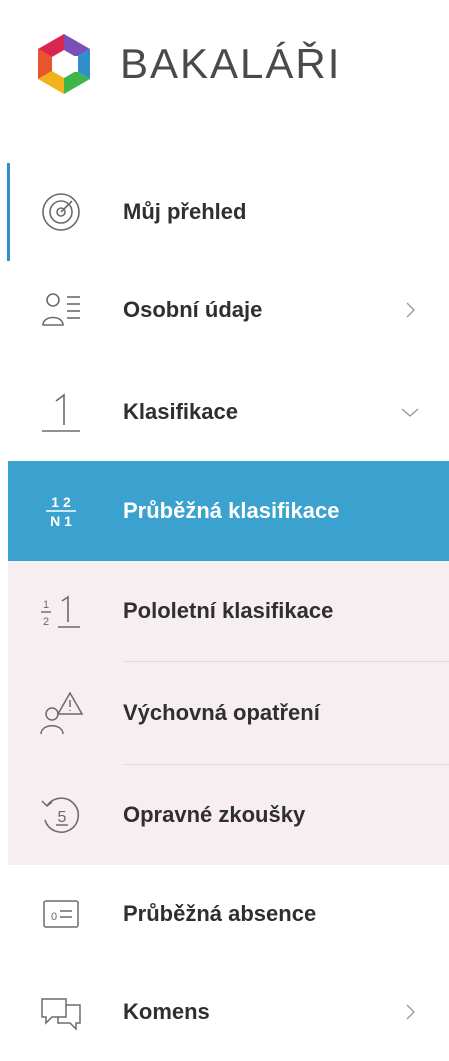  I want to click on svg-text: 1 2, so click(61, 502).